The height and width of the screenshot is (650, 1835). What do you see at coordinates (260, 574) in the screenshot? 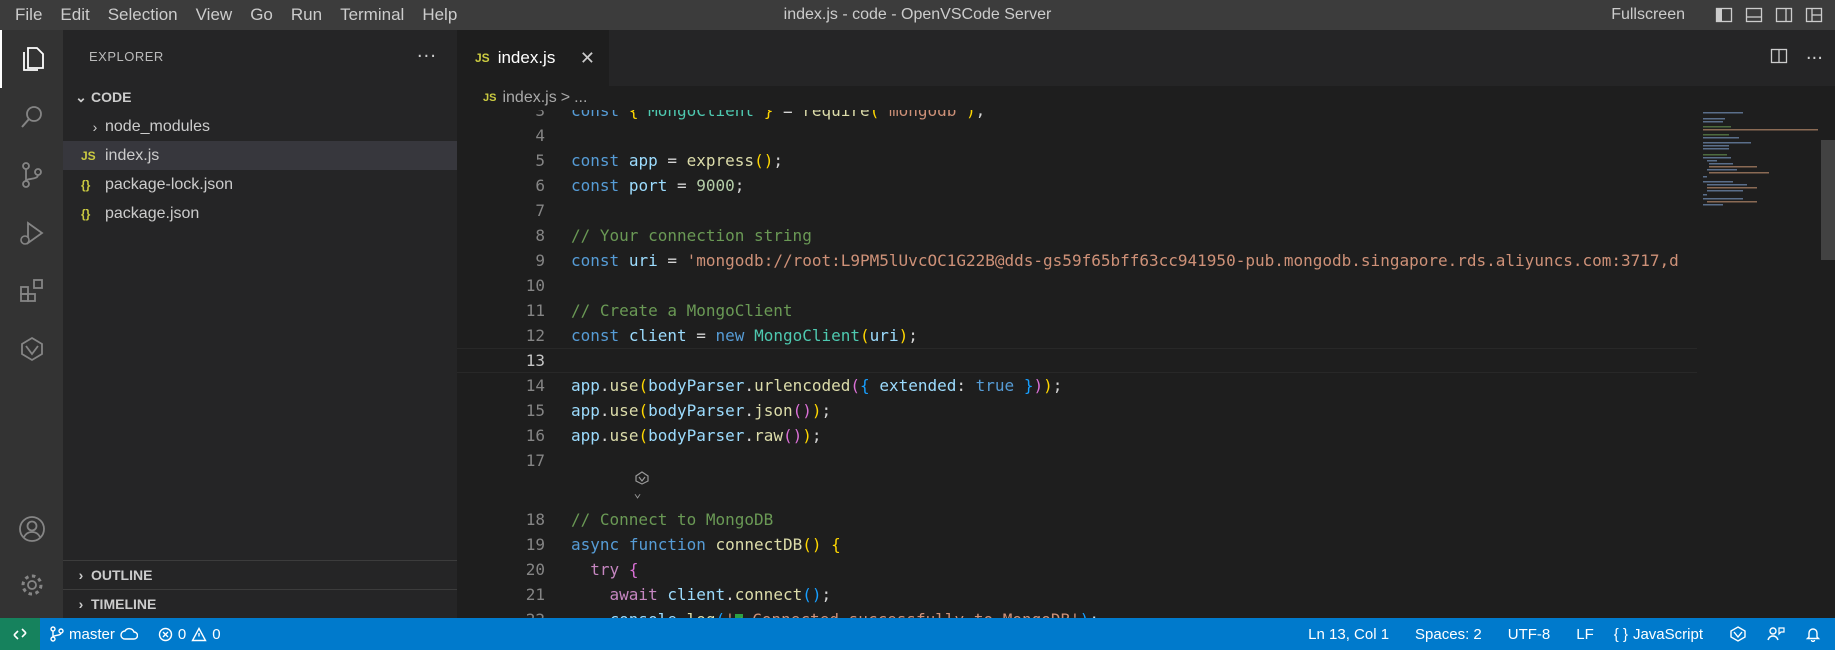
I see `outline-section: › OUTLINE` at bounding box center [260, 574].